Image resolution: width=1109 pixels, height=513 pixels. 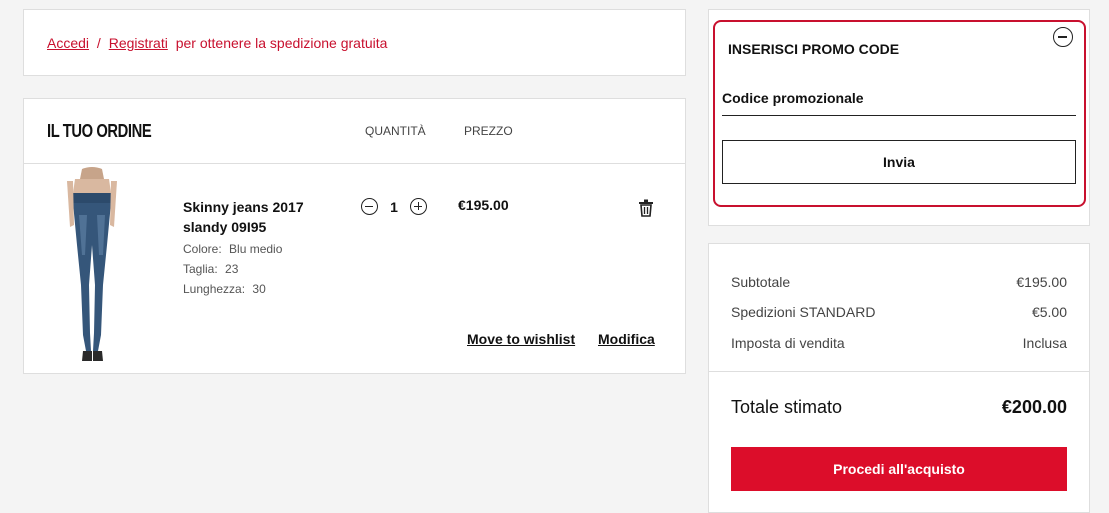 I want to click on order-header: IL TUO ORDINE QUANTITÀ PREZZO, so click(x=354, y=131).